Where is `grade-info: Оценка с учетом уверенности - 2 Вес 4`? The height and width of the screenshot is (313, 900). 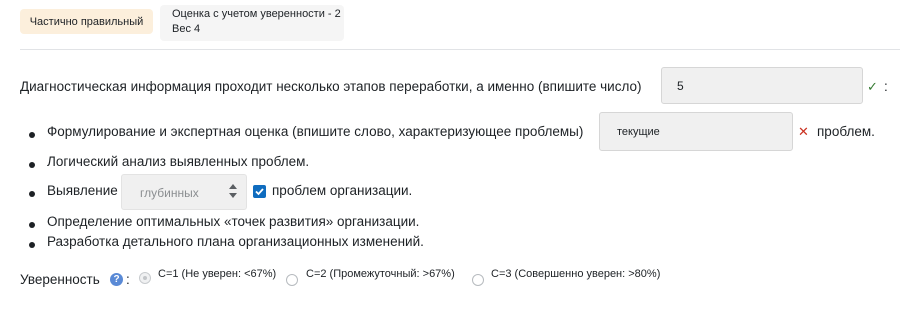 grade-info: Оценка с учетом уверенности - 2 Вес 4 is located at coordinates (252, 23).